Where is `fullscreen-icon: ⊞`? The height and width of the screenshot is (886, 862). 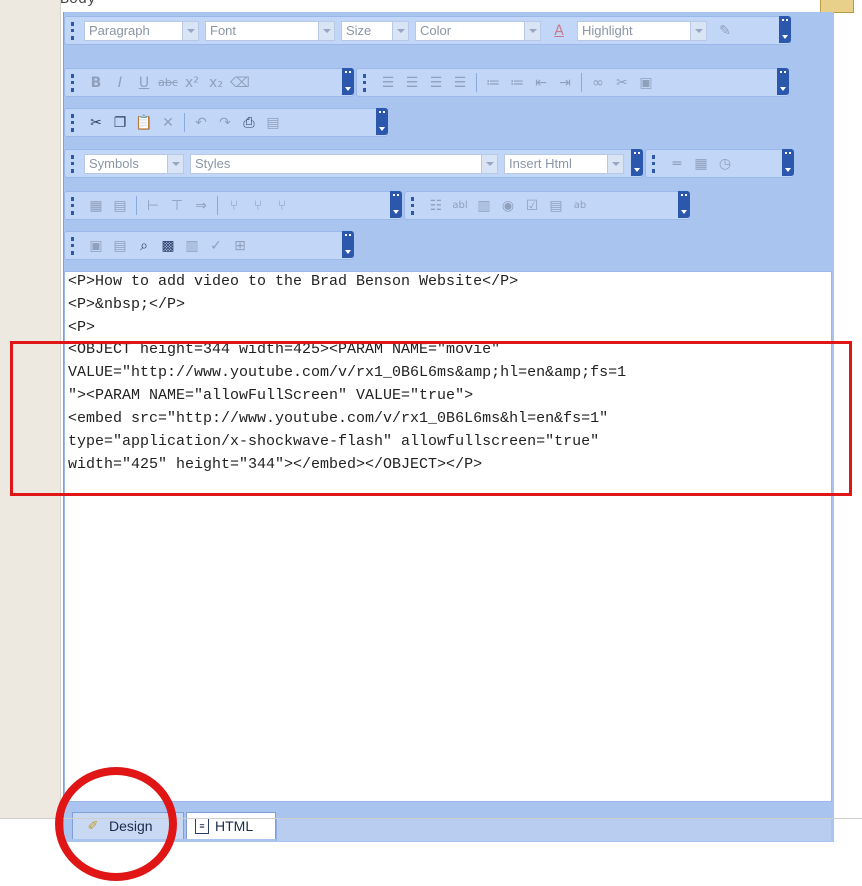 fullscreen-icon: ⊞ is located at coordinates (240, 246).